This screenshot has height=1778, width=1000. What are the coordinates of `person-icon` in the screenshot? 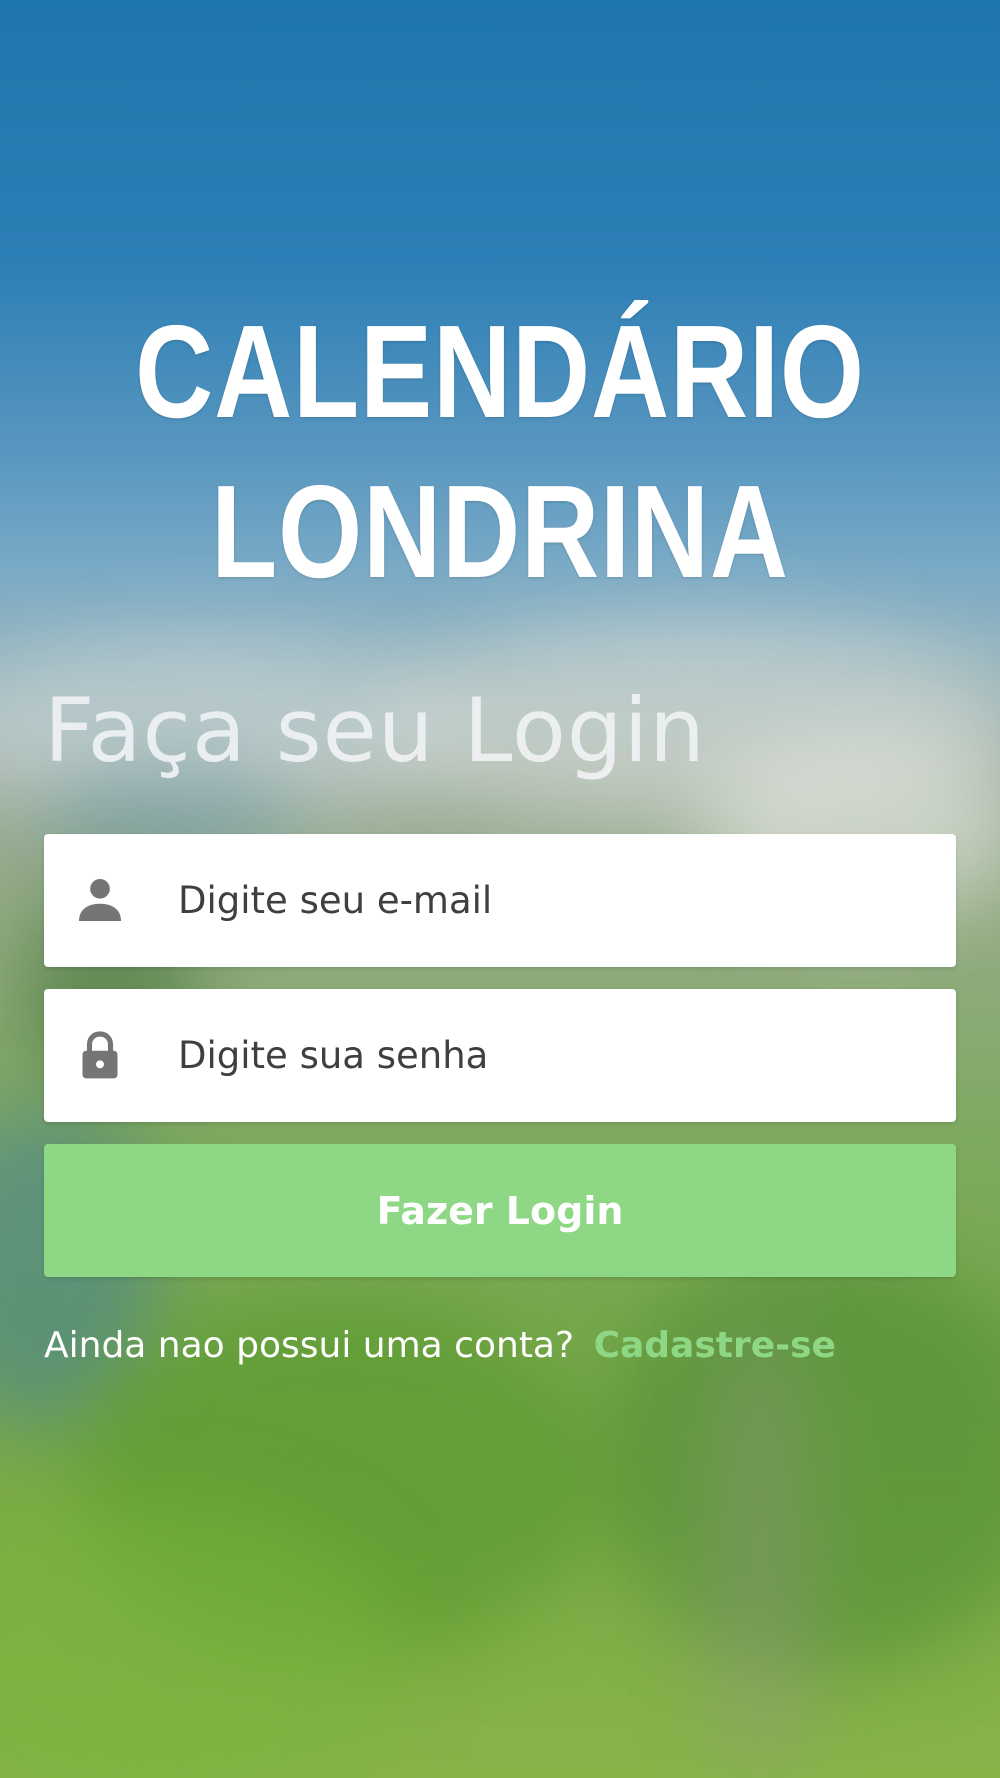 It's located at (100, 900).